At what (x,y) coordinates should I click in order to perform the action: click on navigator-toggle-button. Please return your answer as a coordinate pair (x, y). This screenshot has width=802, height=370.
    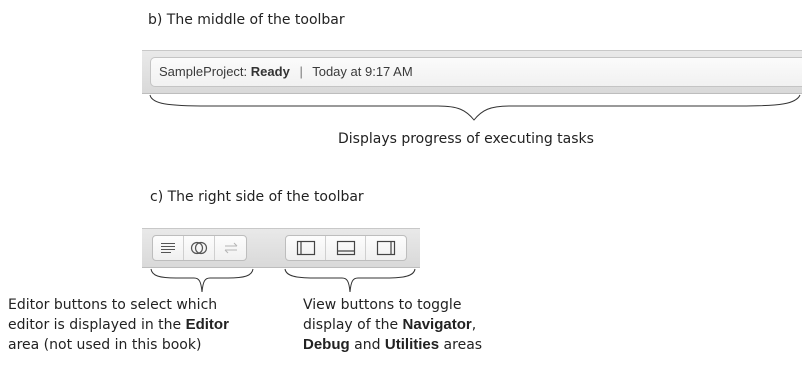
    Looking at the image, I should click on (306, 248).